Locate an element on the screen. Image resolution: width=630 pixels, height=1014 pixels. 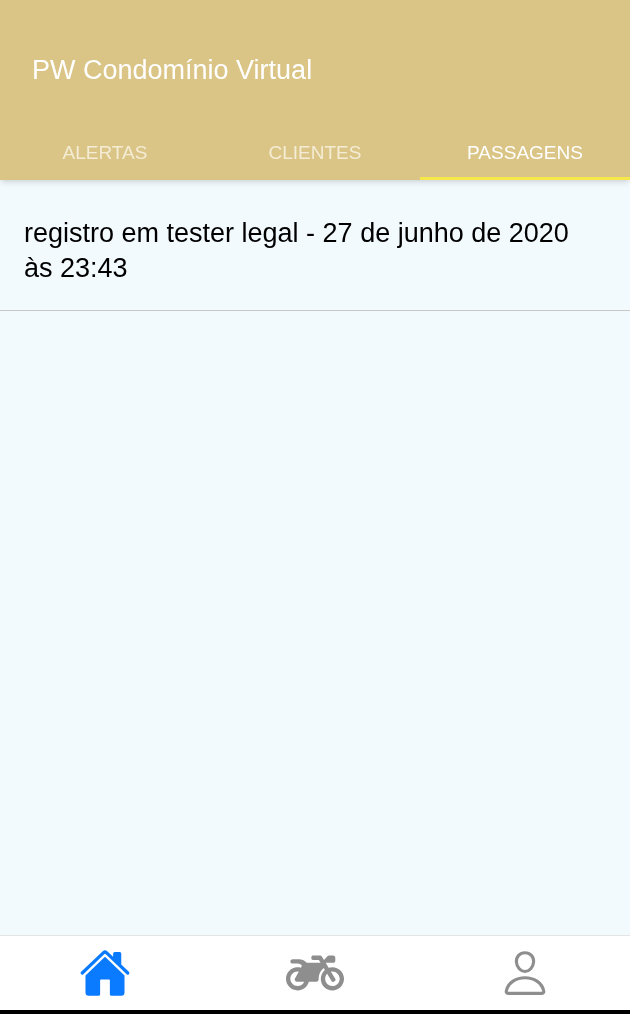
tab: PASSAGENS is located at coordinates (525, 152).